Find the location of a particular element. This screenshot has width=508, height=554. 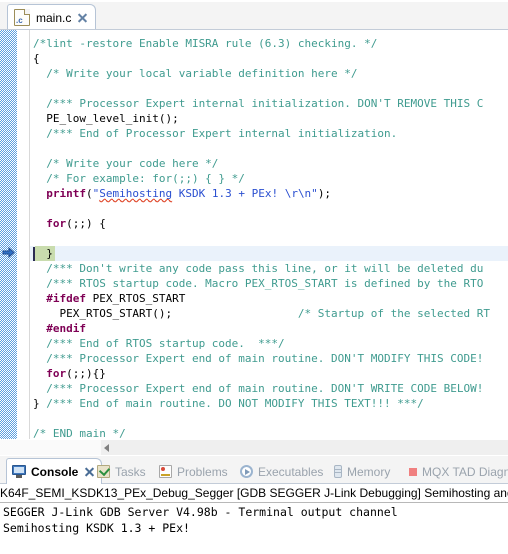

console-tab-label: Memory is located at coordinates (369, 471).